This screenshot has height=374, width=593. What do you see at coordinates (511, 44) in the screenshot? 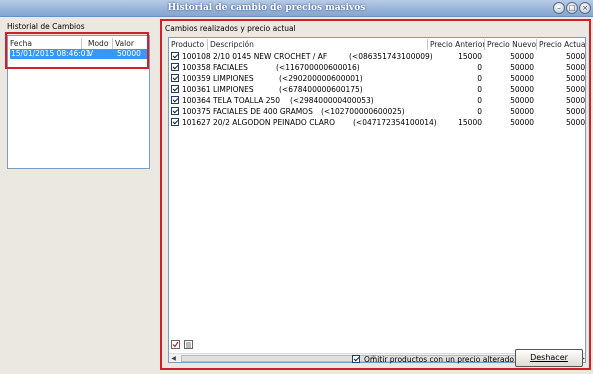
I see `col-precio-nuevo: Precio Nuevo` at bounding box center [511, 44].